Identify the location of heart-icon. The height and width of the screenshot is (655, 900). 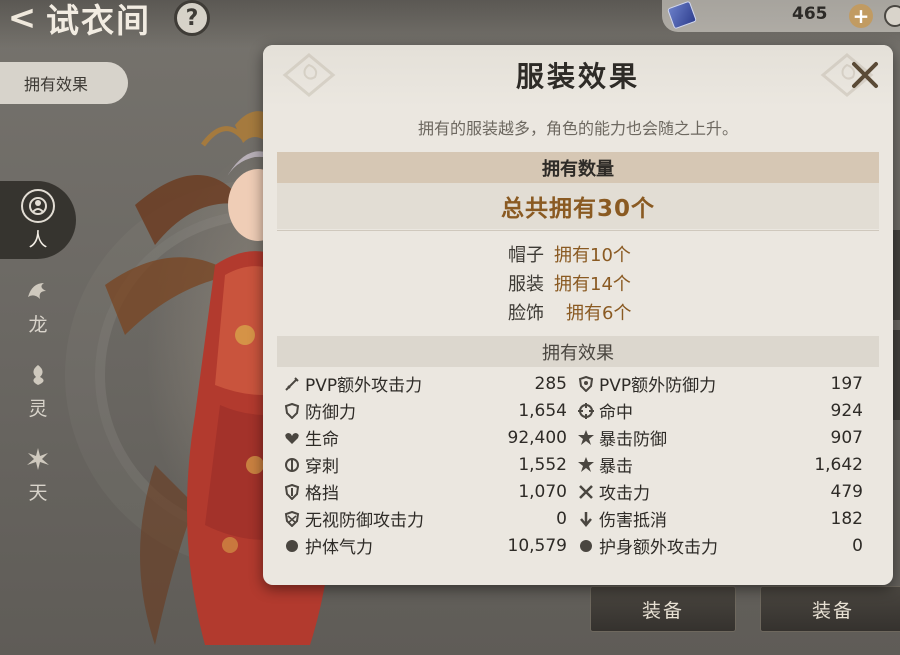
(292, 438).